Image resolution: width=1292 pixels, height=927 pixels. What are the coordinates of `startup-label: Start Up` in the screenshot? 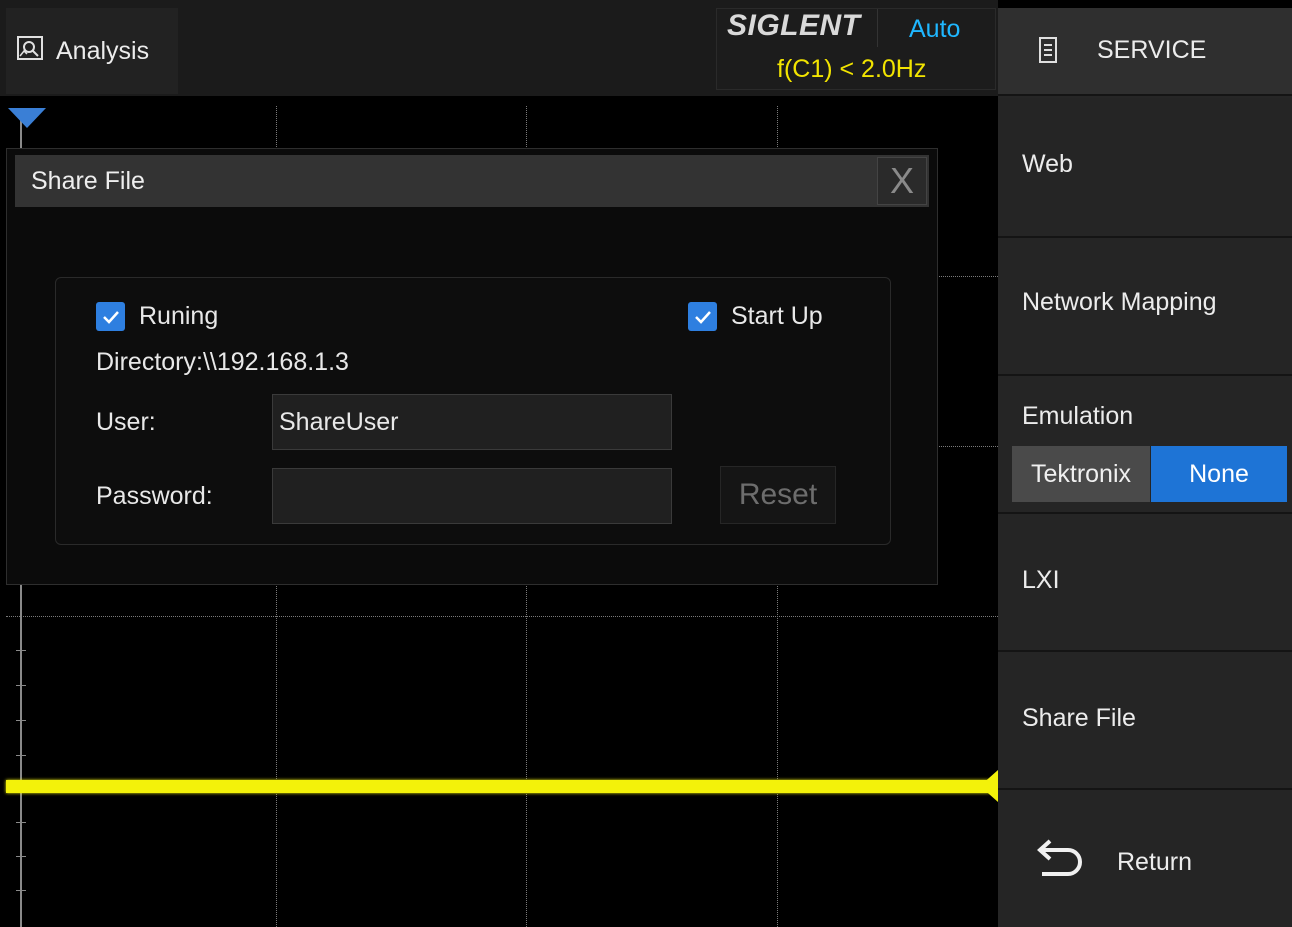 It's located at (777, 316).